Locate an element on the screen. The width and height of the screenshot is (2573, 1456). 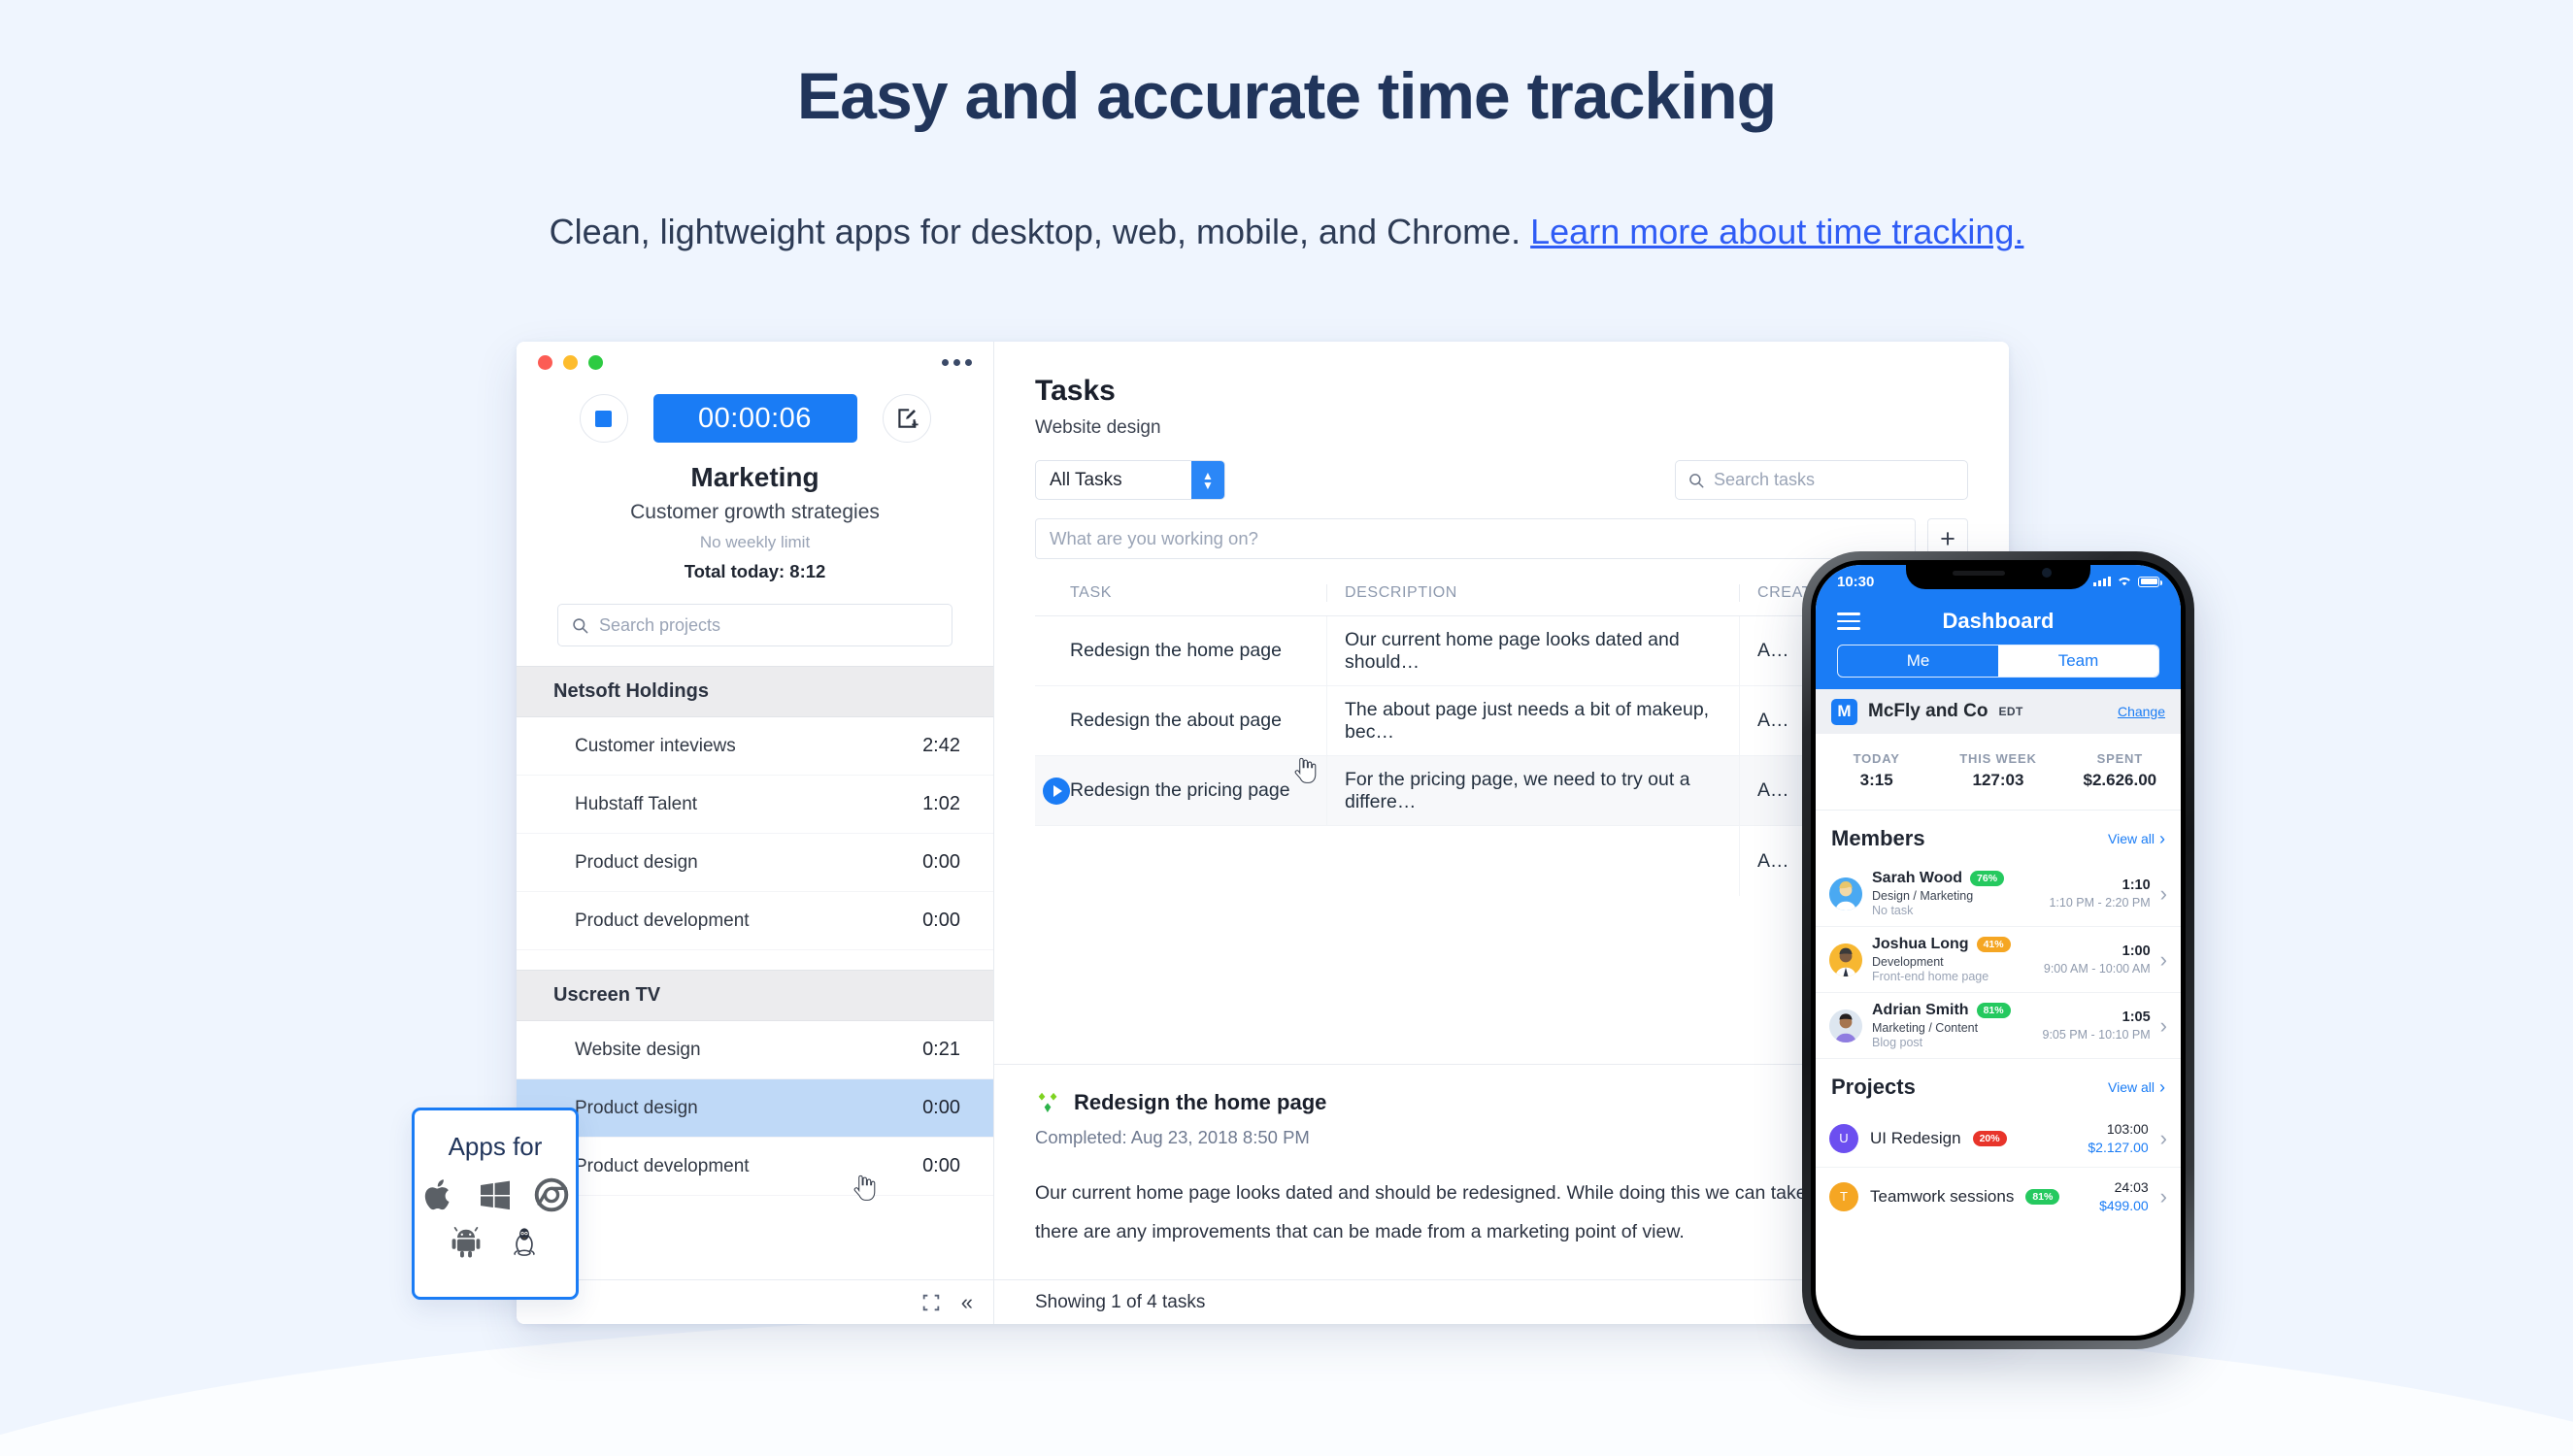
chevron-updown-icon: ▲ ▼ is located at coordinates (1207, 480).